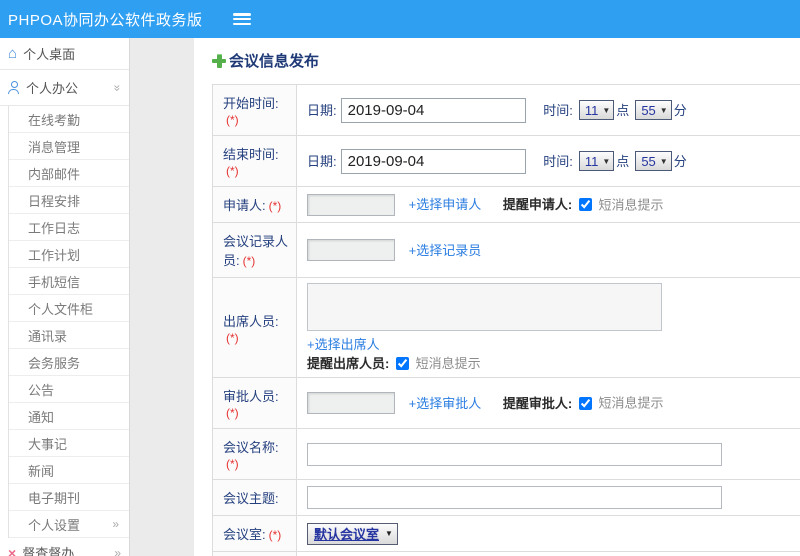 The width and height of the screenshot is (800, 556). Describe the element at coordinates (69, 389) in the screenshot. I see `sidebar-subitem: 公告` at that location.